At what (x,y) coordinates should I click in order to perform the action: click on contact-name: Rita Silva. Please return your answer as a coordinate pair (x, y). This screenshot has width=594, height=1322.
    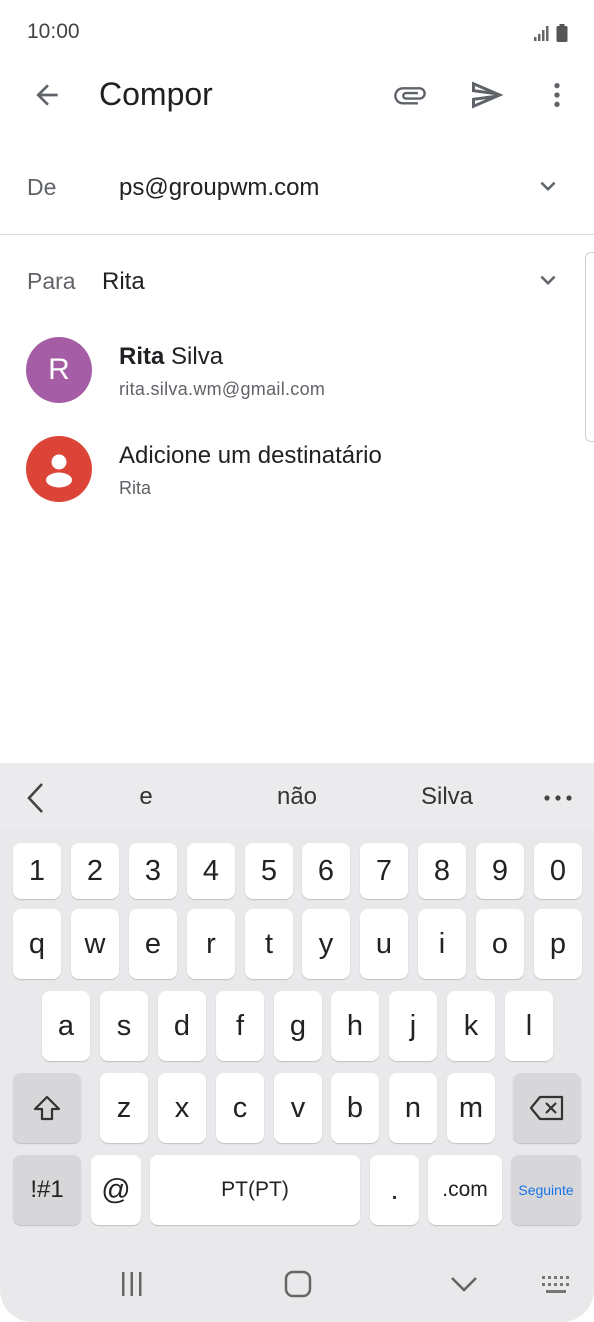
    Looking at the image, I should click on (171, 357).